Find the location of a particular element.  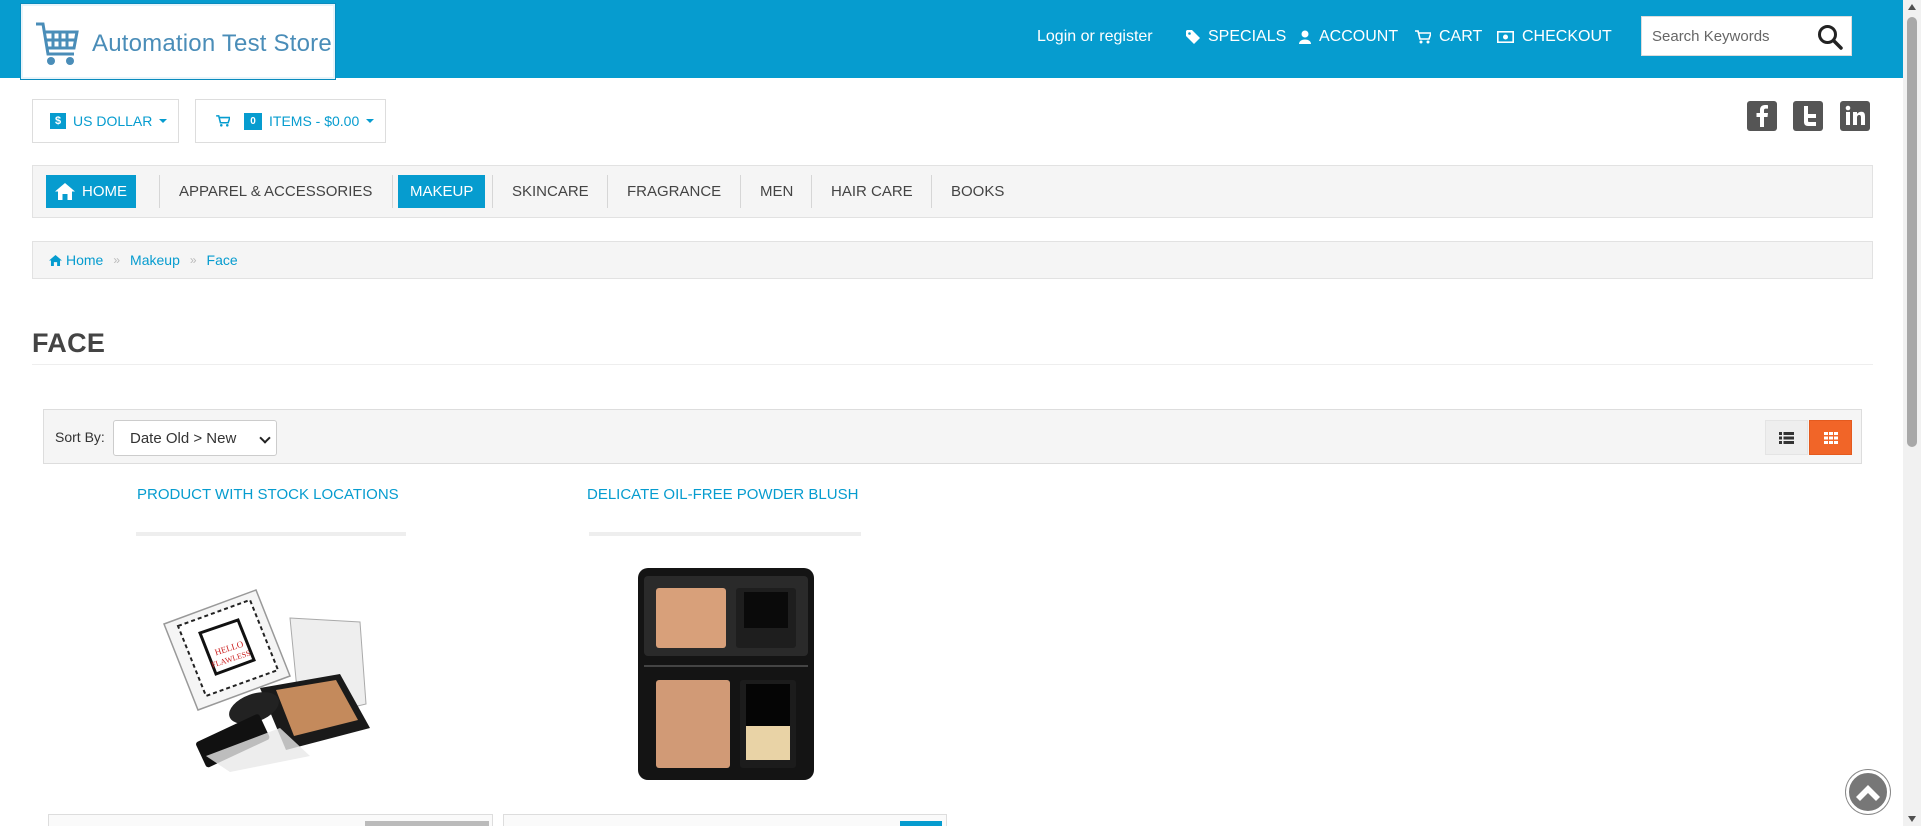

sort-selected-value: Date Old > New is located at coordinates (183, 438).